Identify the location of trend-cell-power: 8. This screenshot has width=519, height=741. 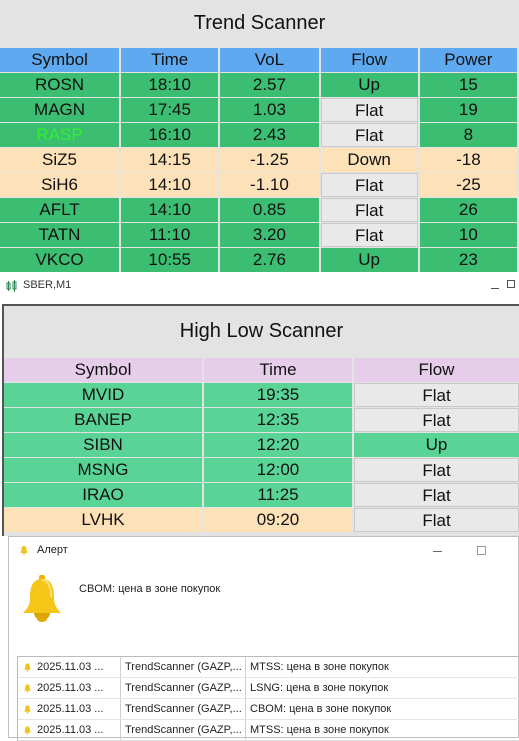
(468, 135).